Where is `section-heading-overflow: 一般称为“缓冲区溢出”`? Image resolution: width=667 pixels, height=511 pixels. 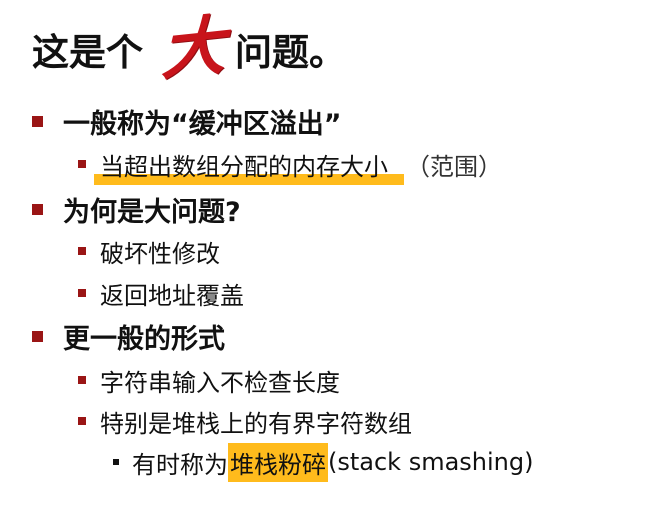 section-heading-overflow: 一般称为“缓冲区溢出” is located at coordinates (187, 121).